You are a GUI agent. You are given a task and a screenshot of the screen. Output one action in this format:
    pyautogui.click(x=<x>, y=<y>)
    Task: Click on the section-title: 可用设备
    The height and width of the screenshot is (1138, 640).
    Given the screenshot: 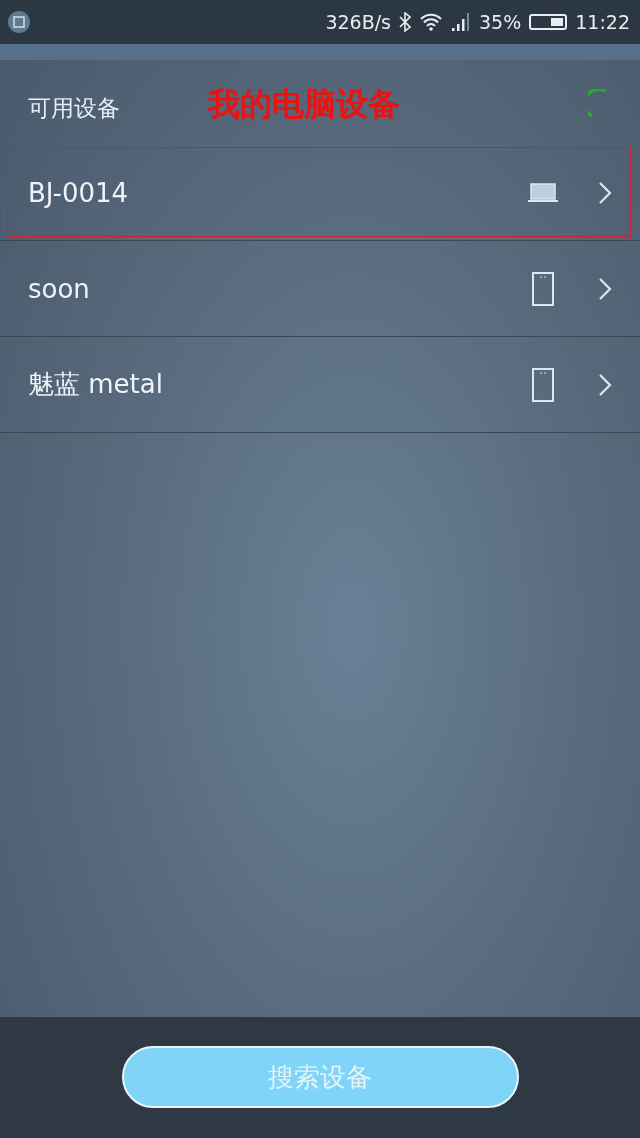 What is the action you would take?
    pyautogui.click(x=74, y=108)
    